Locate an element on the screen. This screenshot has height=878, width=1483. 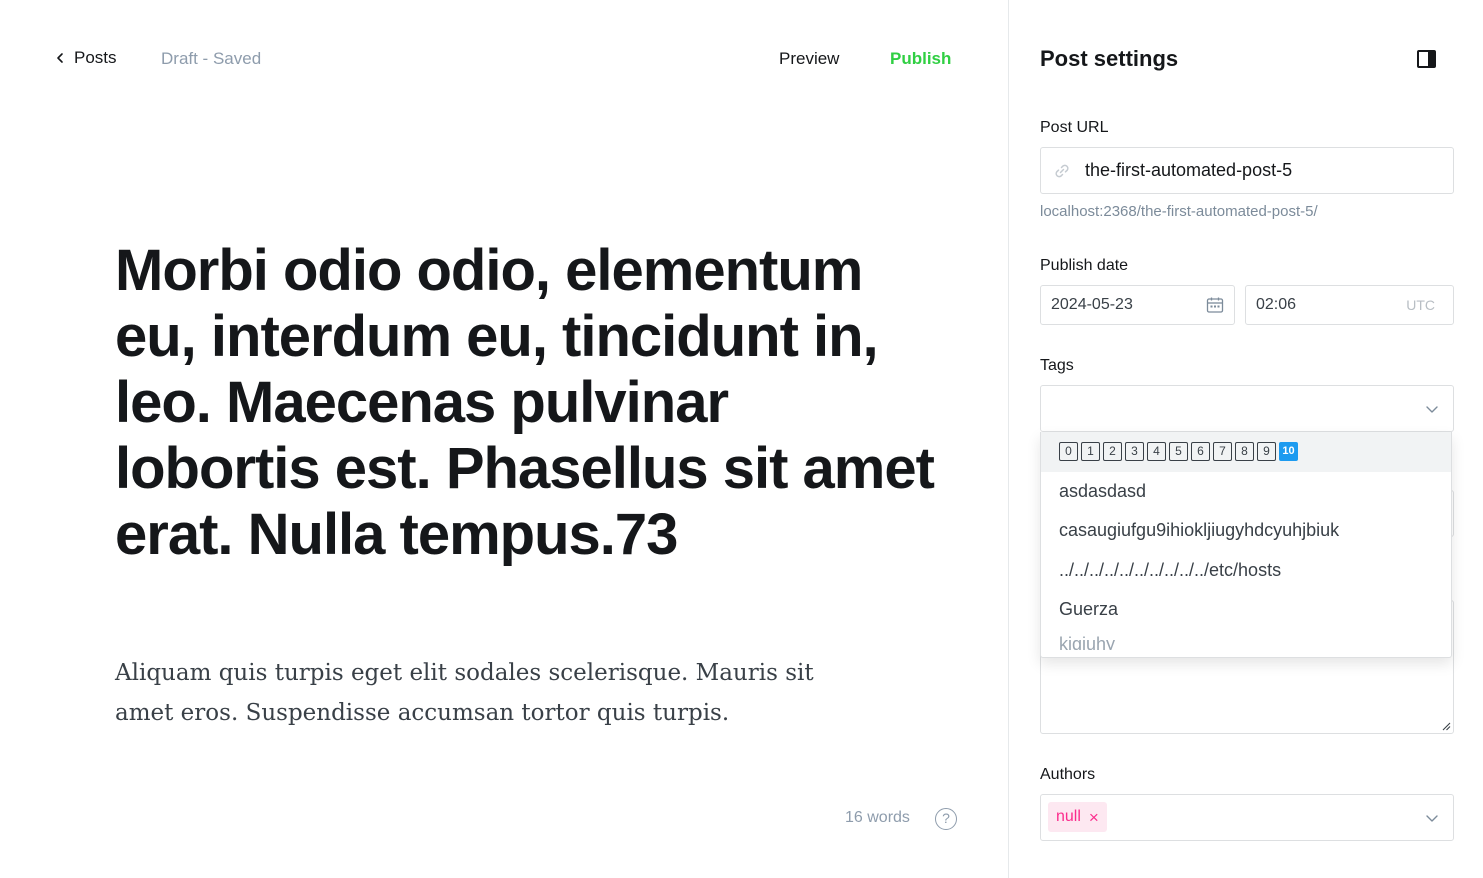
authors-label: Authors is located at coordinates (1068, 774).